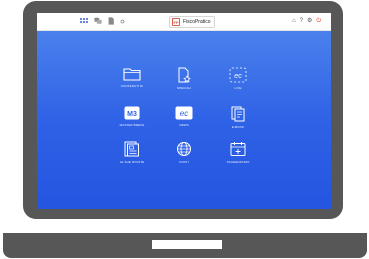  I want to click on tile-label: SPECIALI, so click(184, 88).